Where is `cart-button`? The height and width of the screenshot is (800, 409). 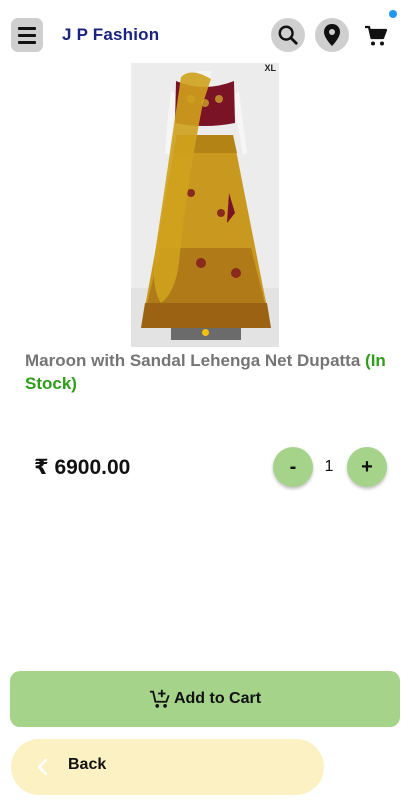
cart-button is located at coordinates (376, 36).